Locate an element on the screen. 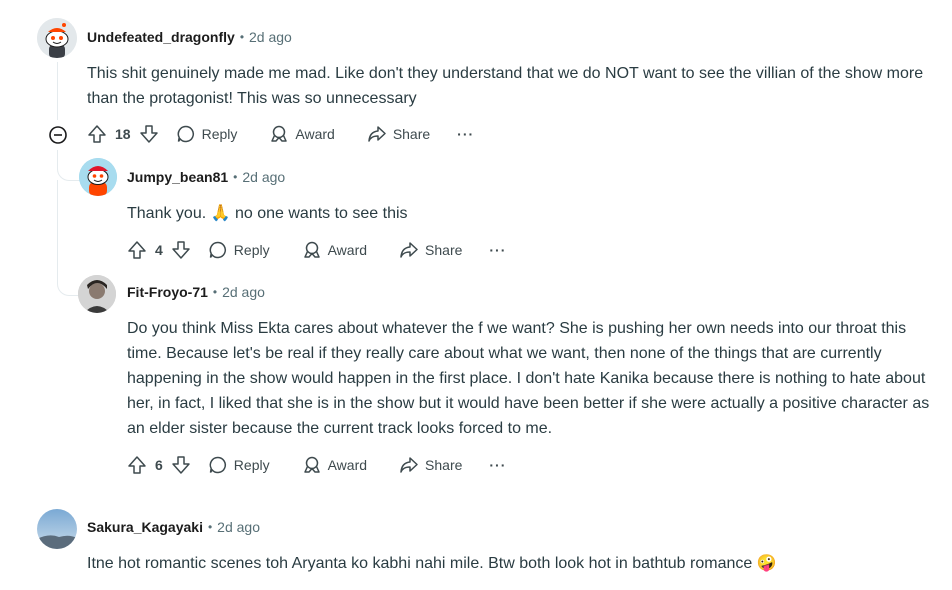 This screenshot has width=952, height=590. vote-count: 6 is located at coordinates (159, 465).